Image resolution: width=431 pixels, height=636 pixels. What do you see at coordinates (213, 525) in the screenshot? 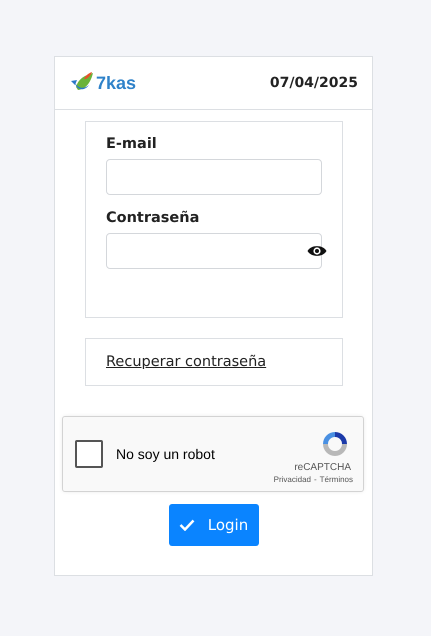
I see `login-button: Login` at bounding box center [213, 525].